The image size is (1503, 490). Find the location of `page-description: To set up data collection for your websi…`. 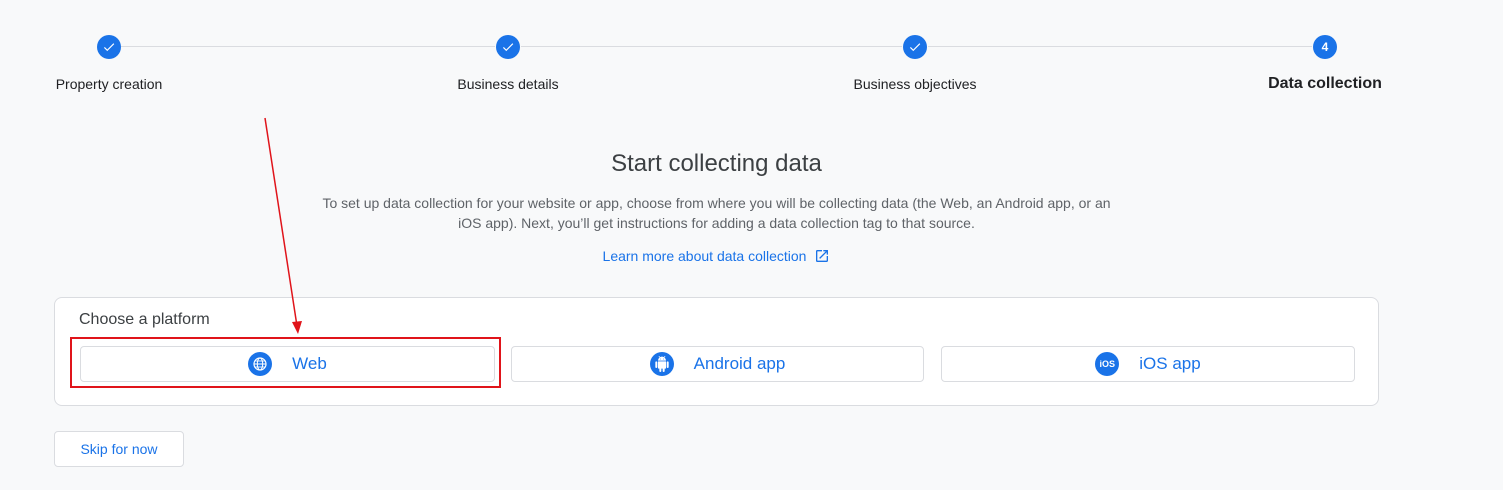

page-description: To set up data collection for your websi… is located at coordinates (716, 213).